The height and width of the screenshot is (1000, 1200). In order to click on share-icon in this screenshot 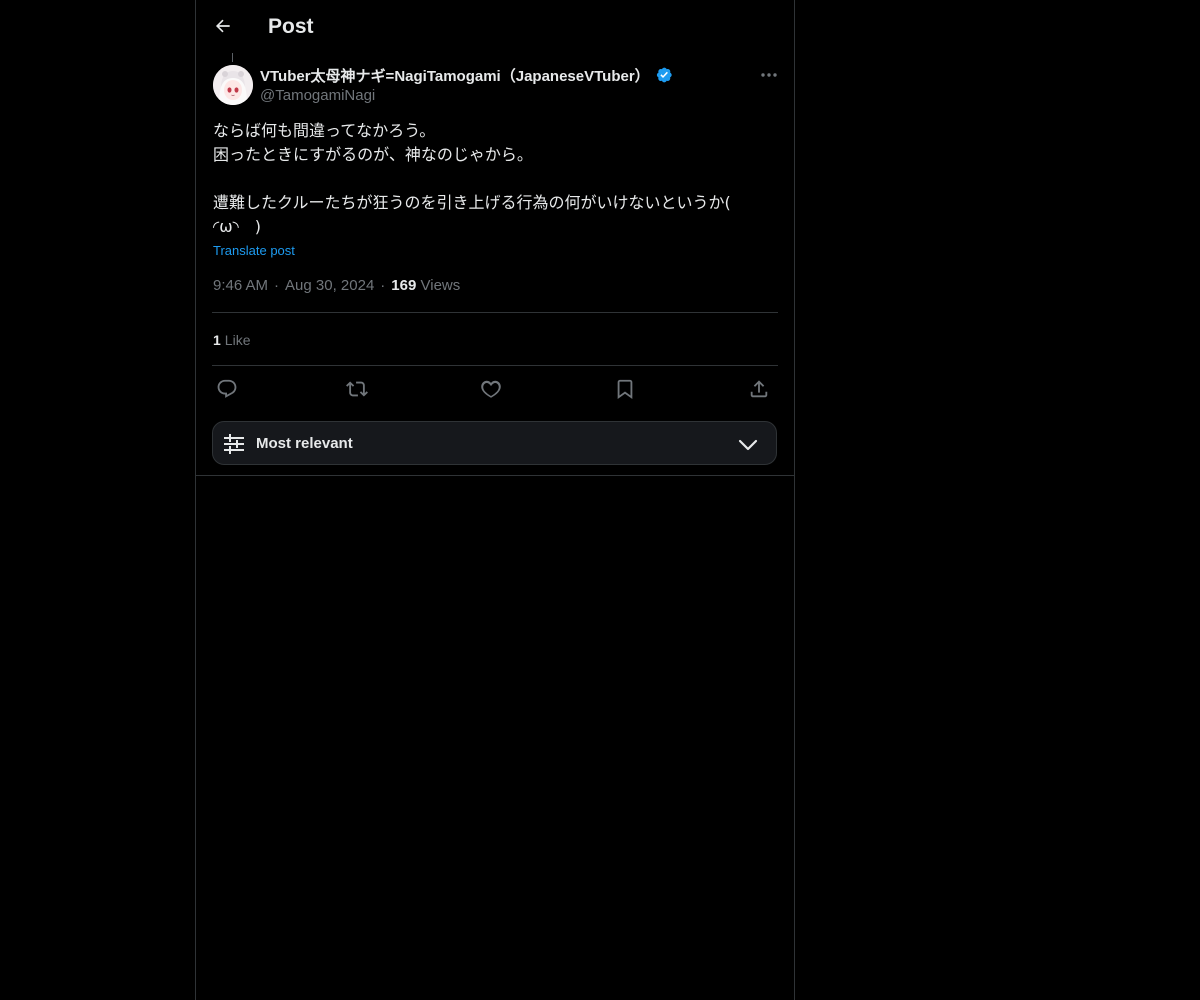, I will do `click(759, 389)`.